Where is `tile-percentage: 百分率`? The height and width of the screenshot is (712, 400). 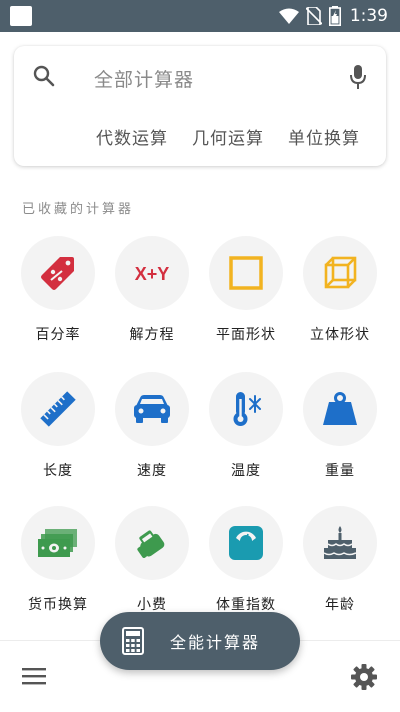
tile-percentage: 百分率 is located at coordinates (58, 290).